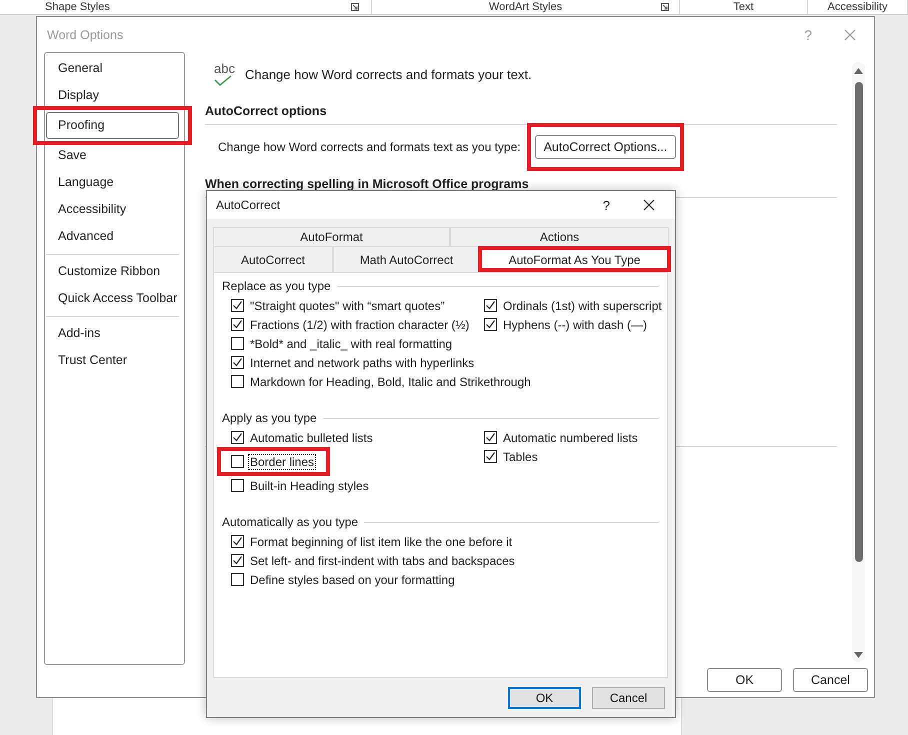  What do you see at coordinates (223, 80) in the screenshot?
I see `checkmark-icon` at bounding box center [223, 80].